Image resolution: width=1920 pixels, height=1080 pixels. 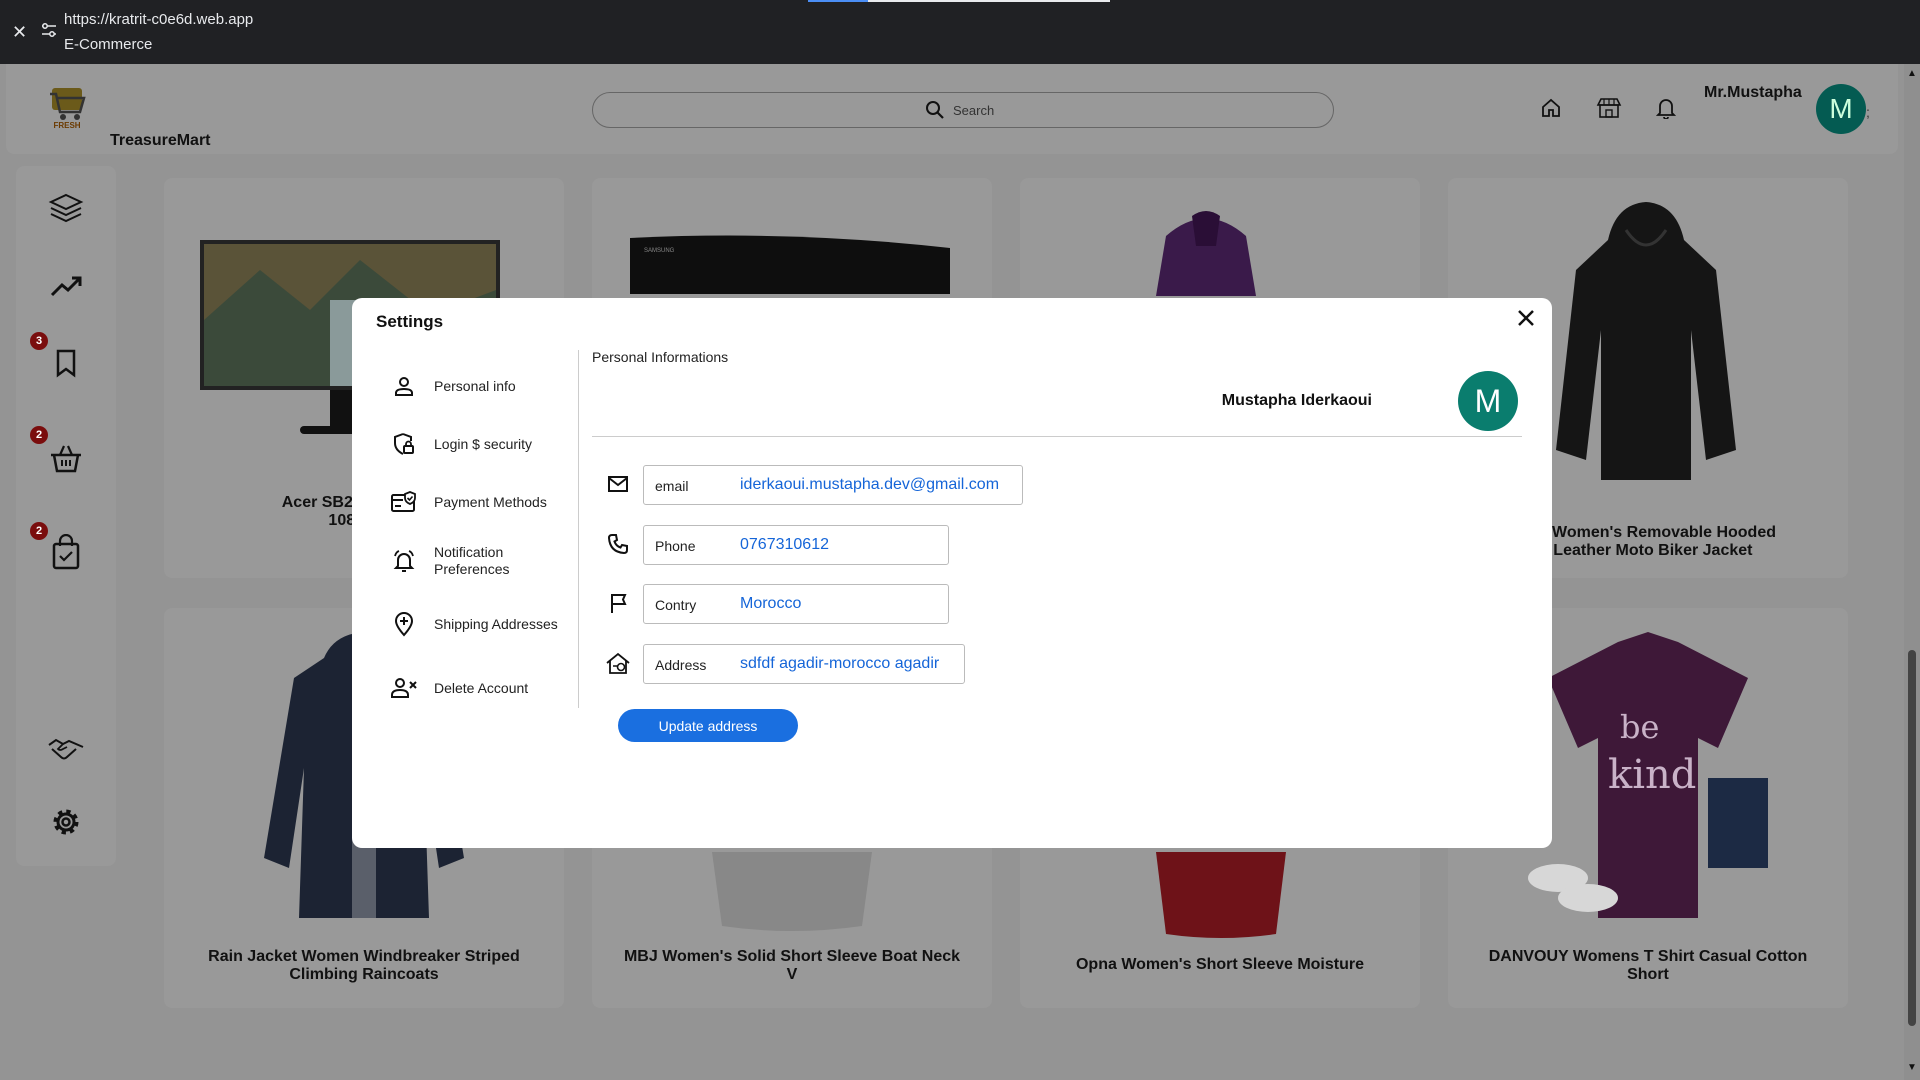 What do you see at coordinates (1551, 108) in the screenshot?
I see `home-icon` at bounding box center [1551, 108].